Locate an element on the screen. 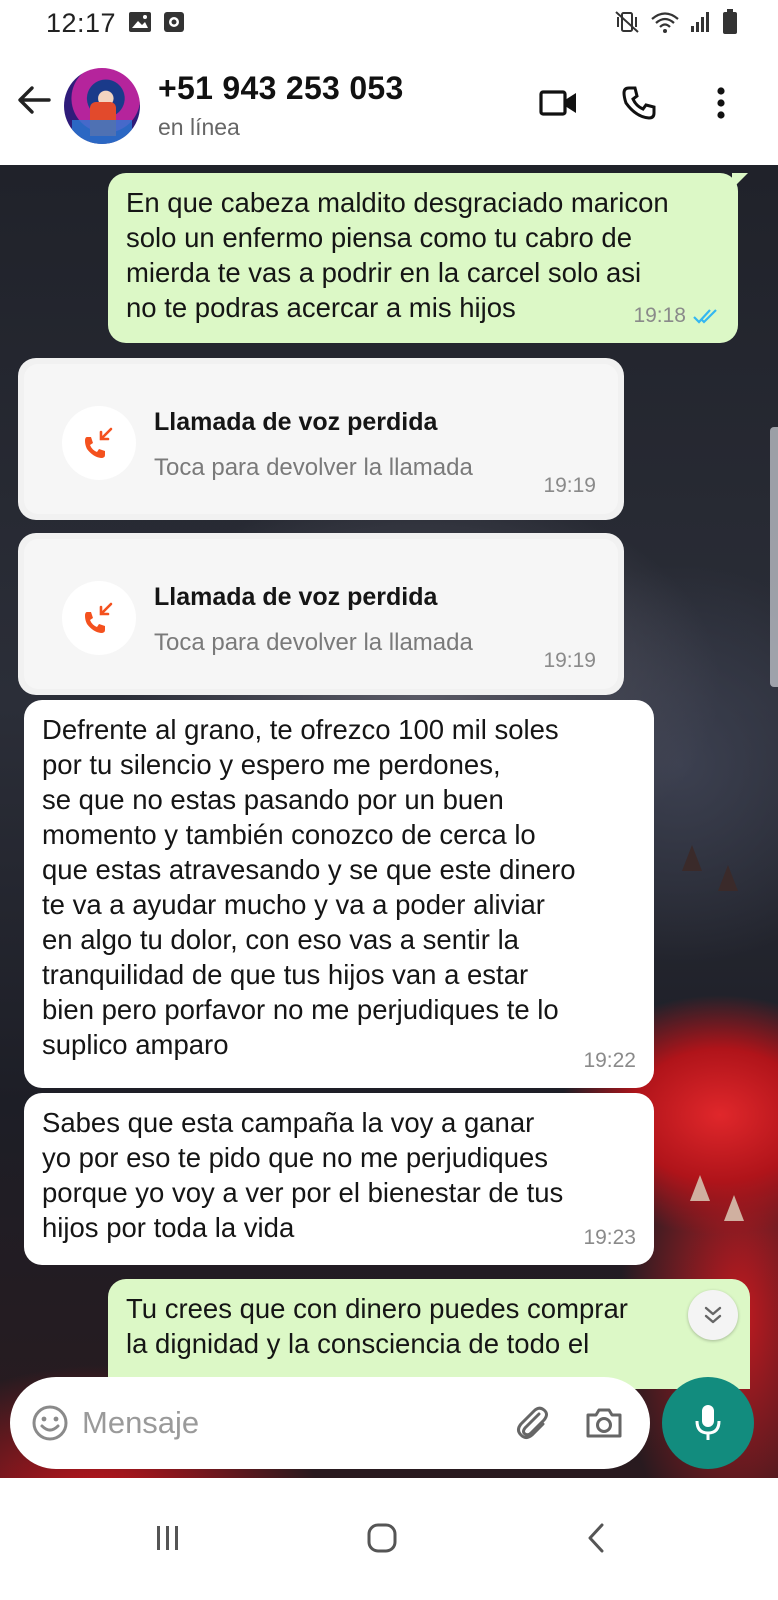 The image size is (778, 1600). back-nav-button is located at coordinates (596, 1538).